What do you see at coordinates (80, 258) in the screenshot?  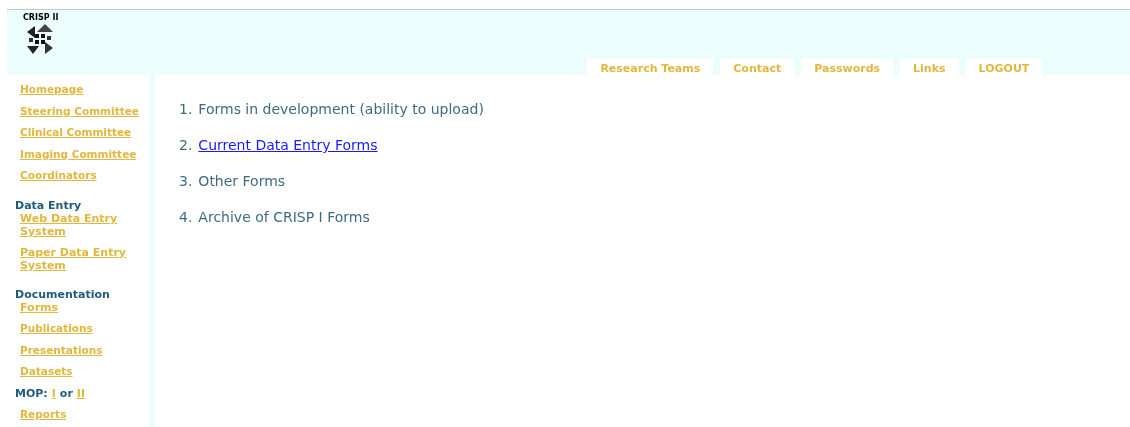 I see `sidebar-link: Paper Data Entry System` at bounding box center [80, 258].